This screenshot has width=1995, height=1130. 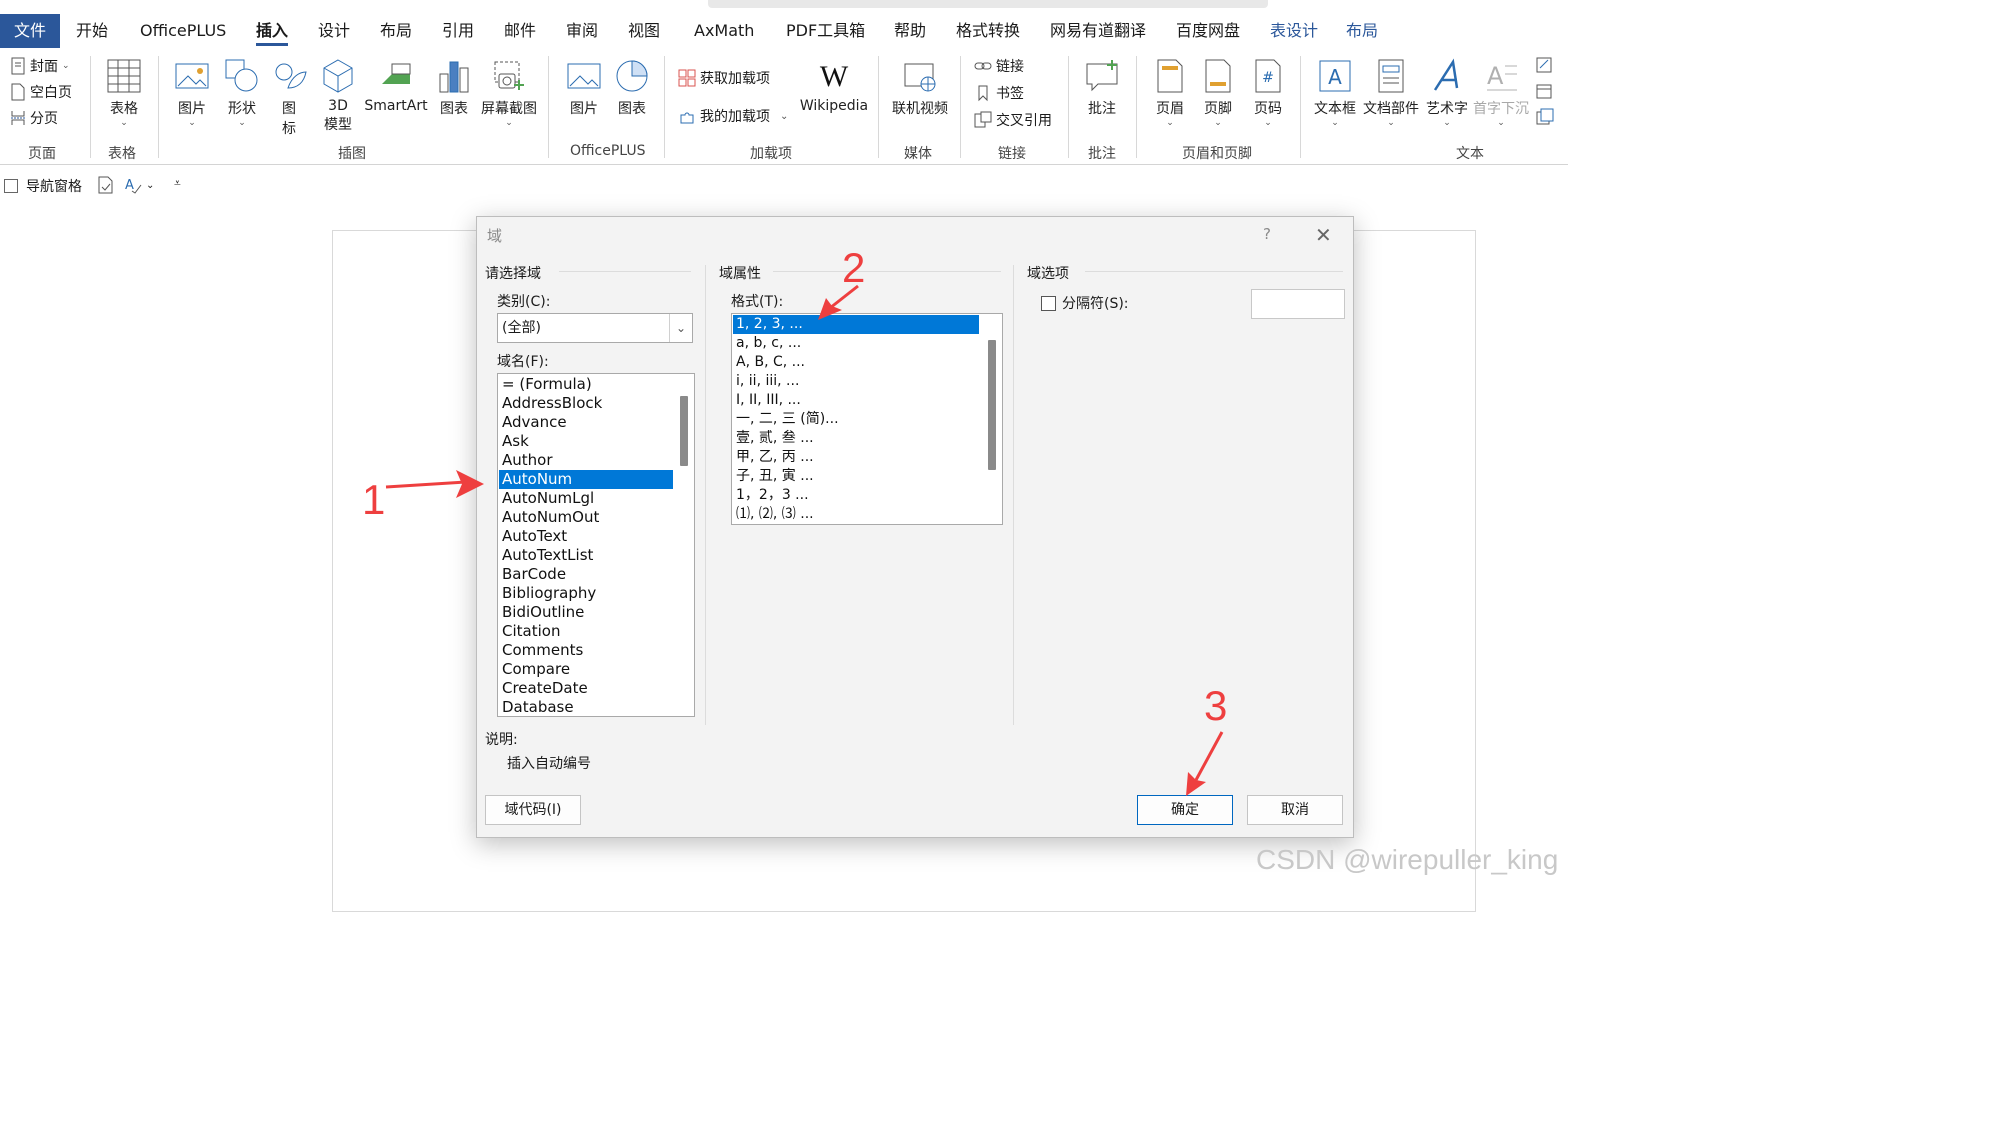 What do you see at coordinates (1407, 859) in the screenshot?
I see `watermark: CSDN @wirepuller_king` at bounding box center [1407, 859].